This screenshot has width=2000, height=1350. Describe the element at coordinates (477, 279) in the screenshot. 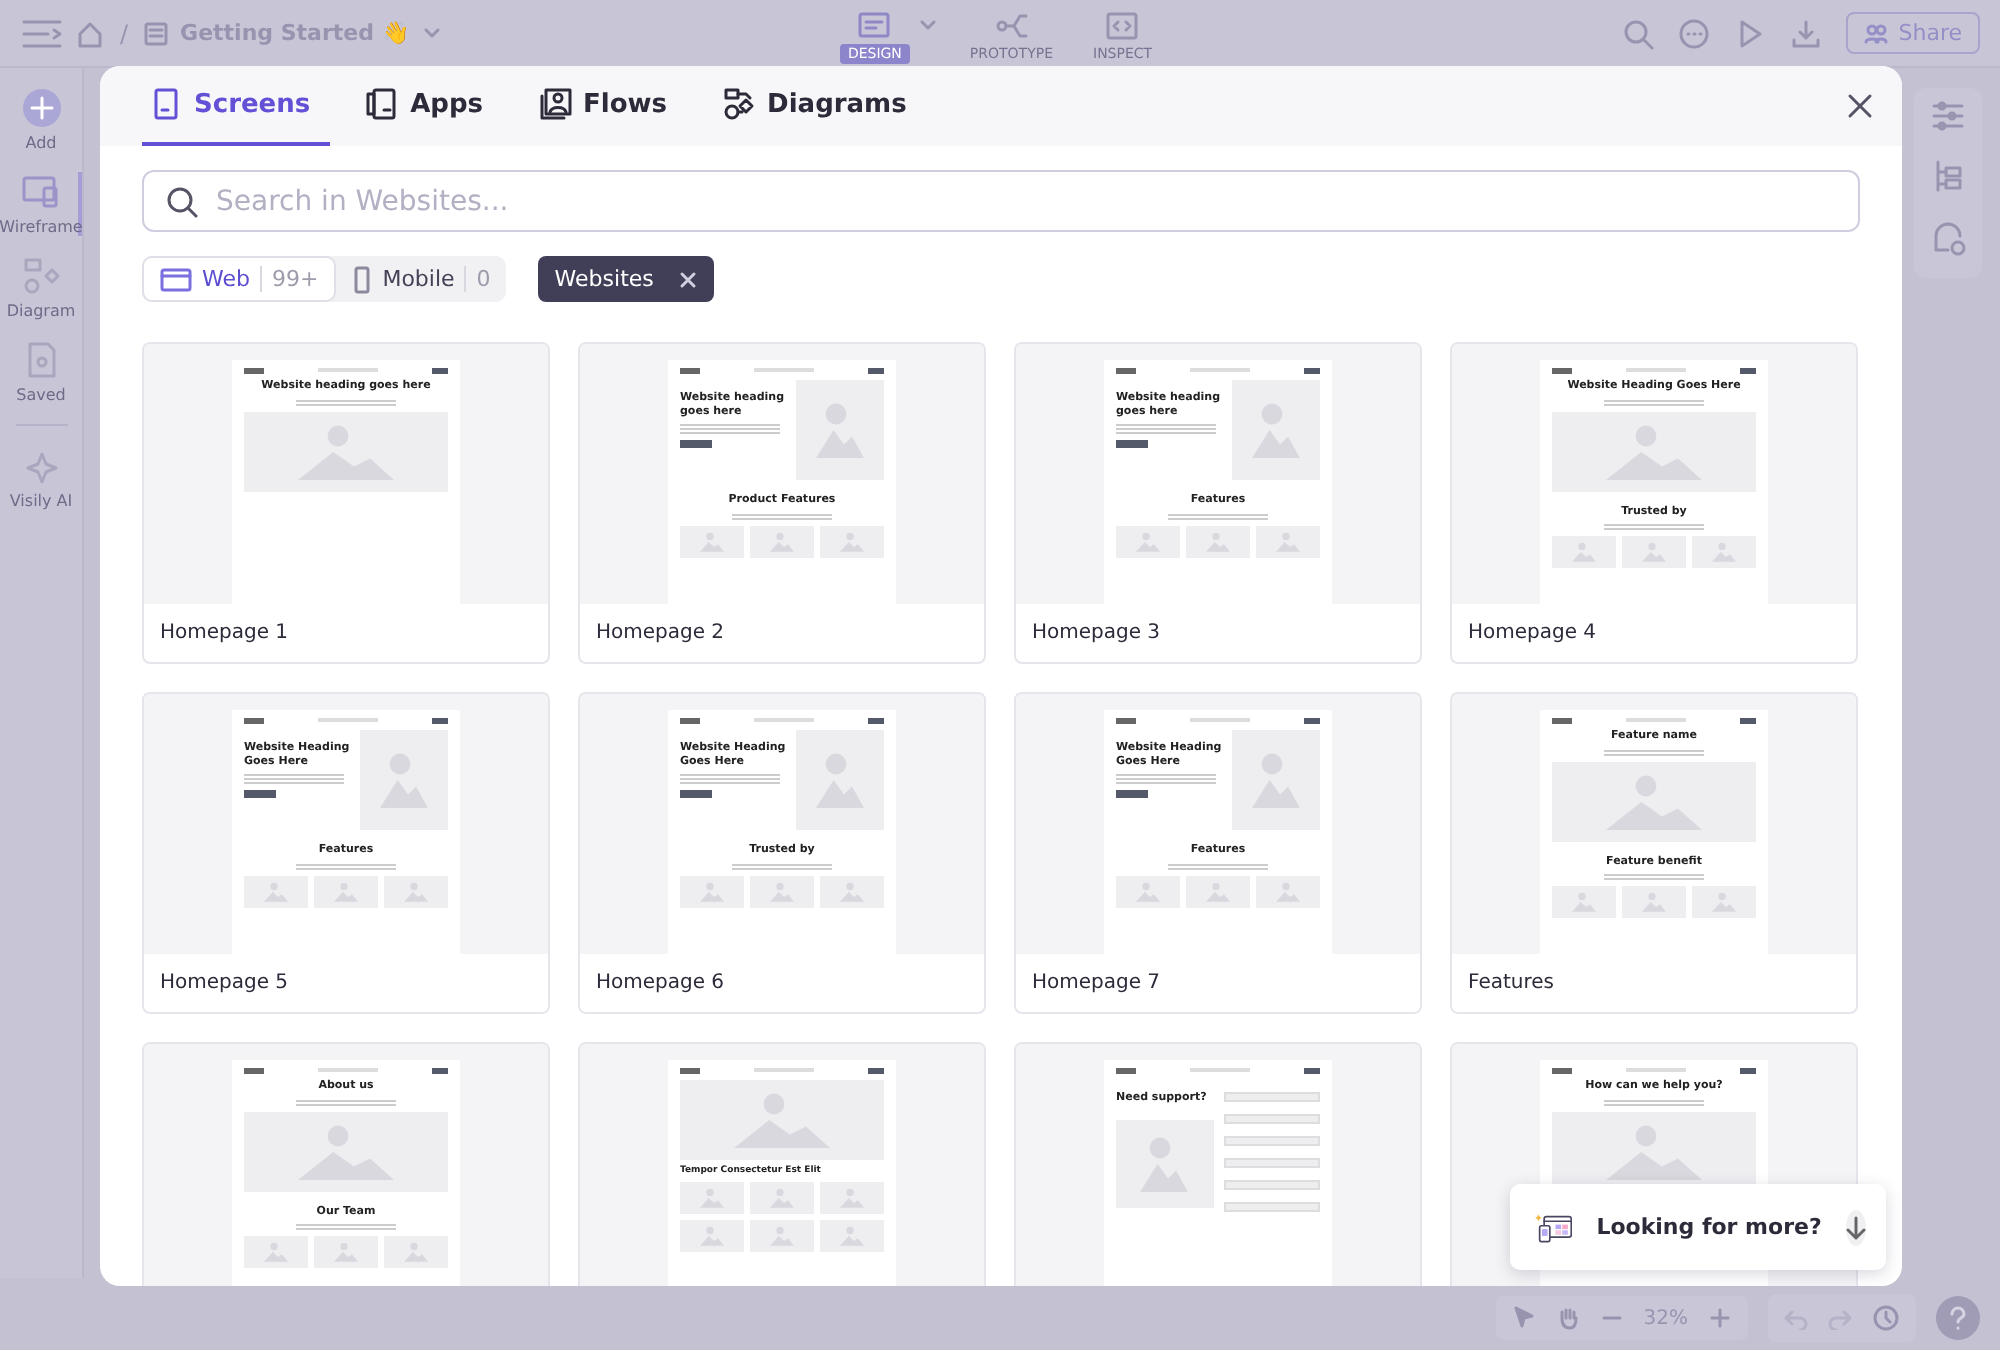

I see `count: 0` at that location.